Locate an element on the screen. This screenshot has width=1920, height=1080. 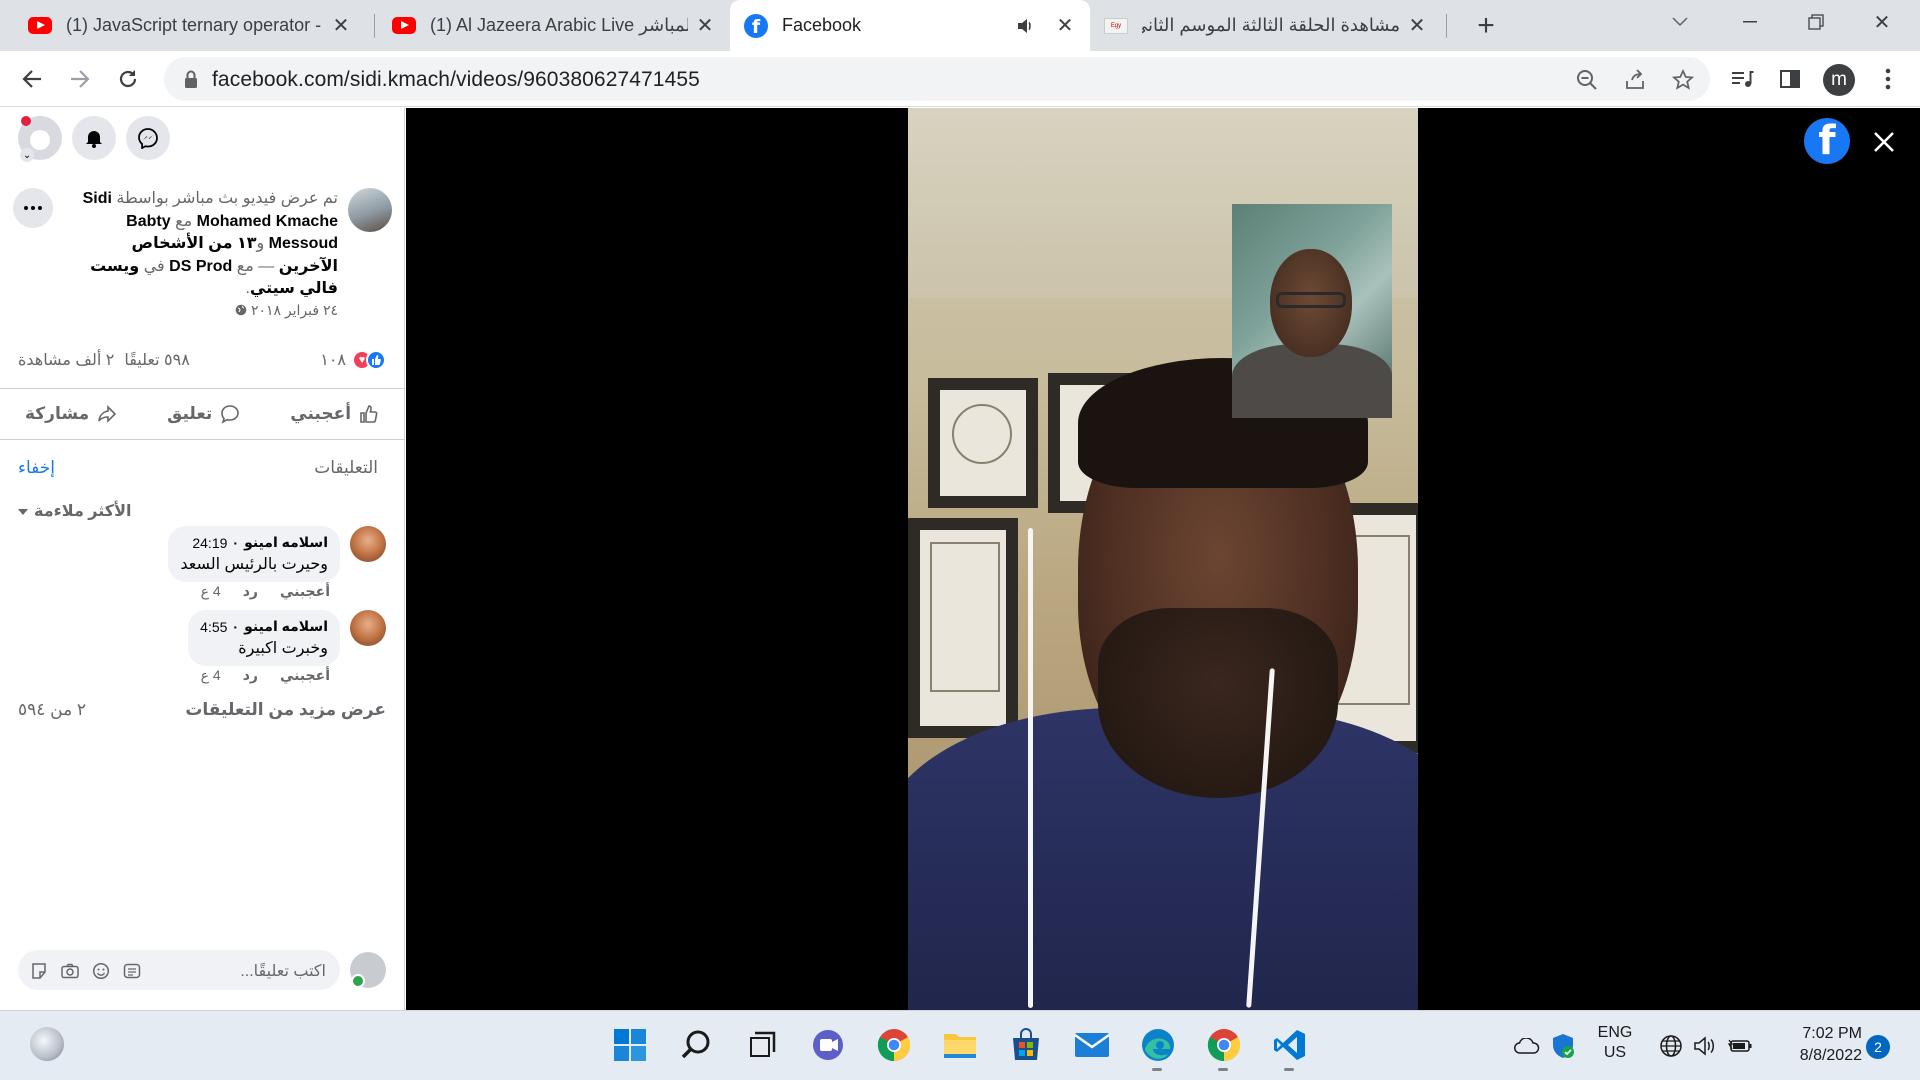
sticker-icon is located at coordinates (38, 970).